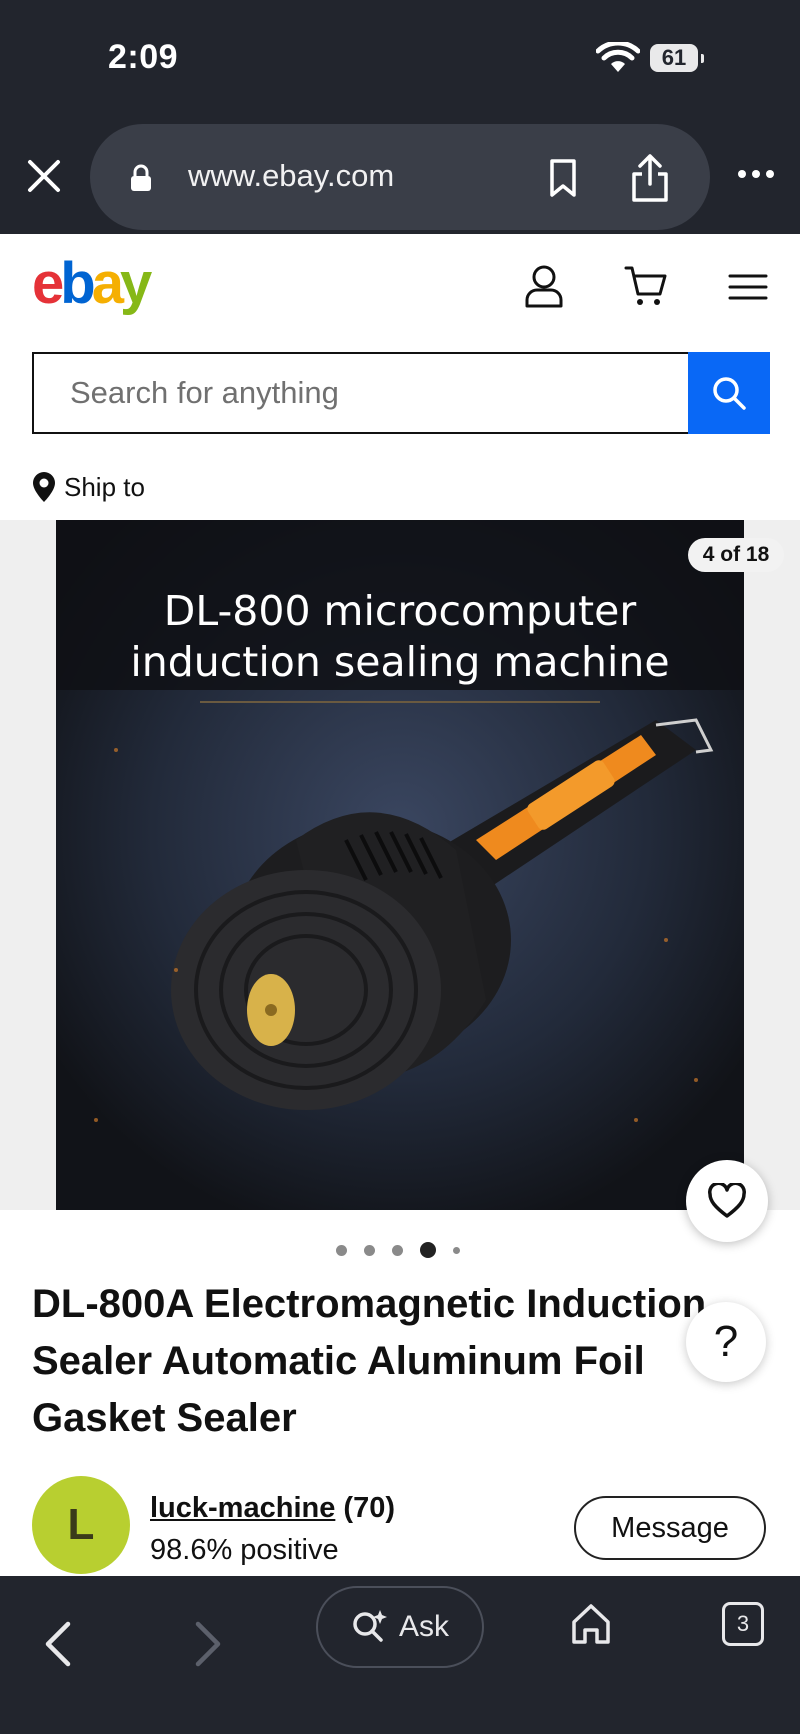 This screenshot has width=800, height=1734. Describe the element at coordinates (646, 286) in the screenshot. I see `cart-icon` at that location.